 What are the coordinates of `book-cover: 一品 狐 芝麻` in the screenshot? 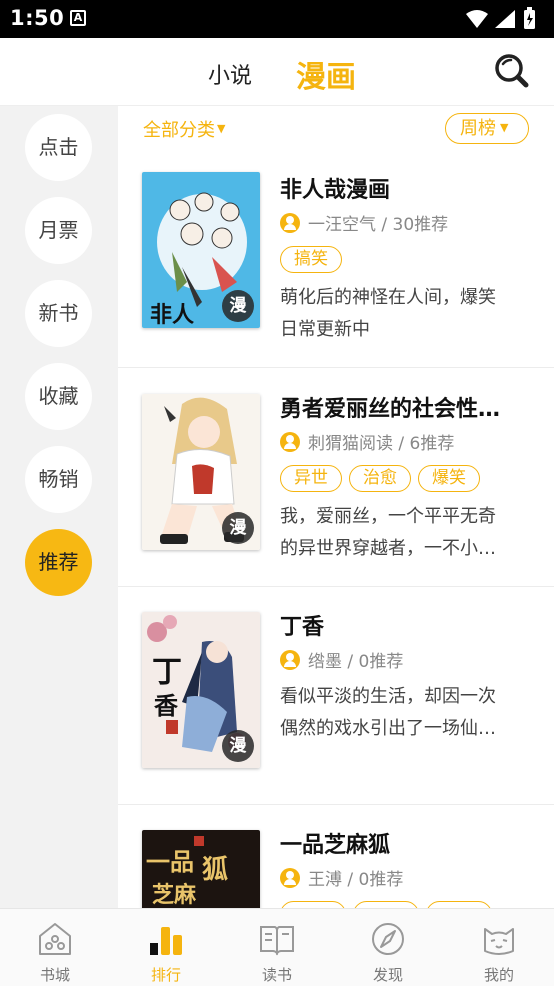 It's located at (201, 869).